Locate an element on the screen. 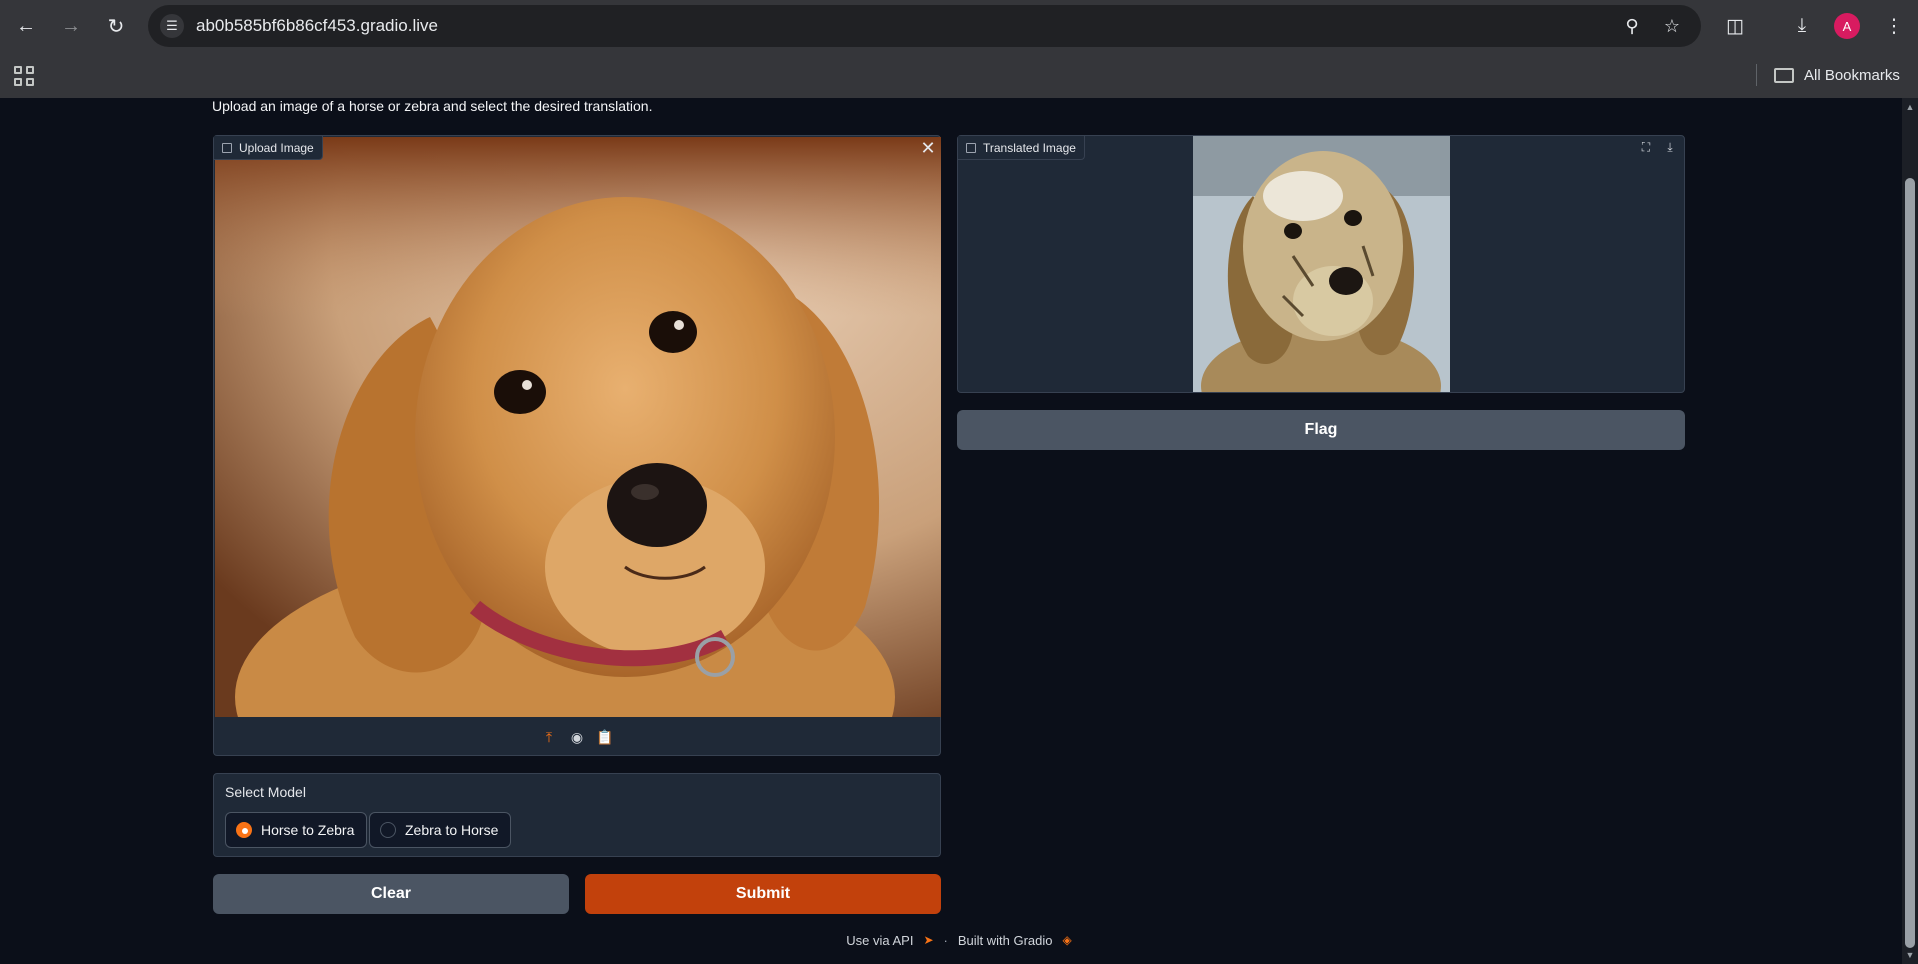 The image size is (1918, 964). radio-indicator is located at coordinates (388, 830).